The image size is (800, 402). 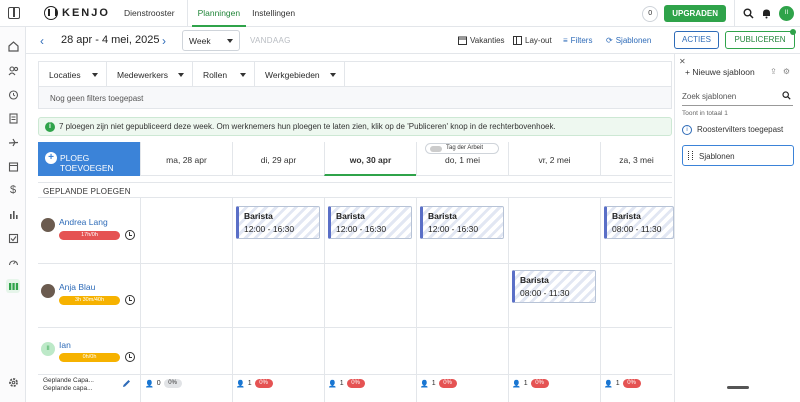 I want to click on layout-button: Lay-out, so click(x=532, y=40).